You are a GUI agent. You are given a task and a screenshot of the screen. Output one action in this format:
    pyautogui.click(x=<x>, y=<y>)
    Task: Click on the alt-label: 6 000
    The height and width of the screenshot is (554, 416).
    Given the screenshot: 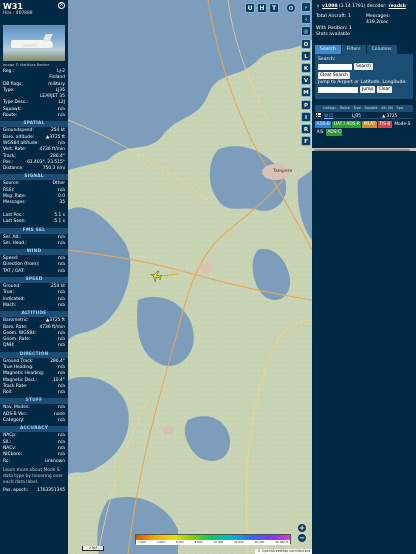 What is the action you would take?
    pyautogui.click(x=179, y=542)
    